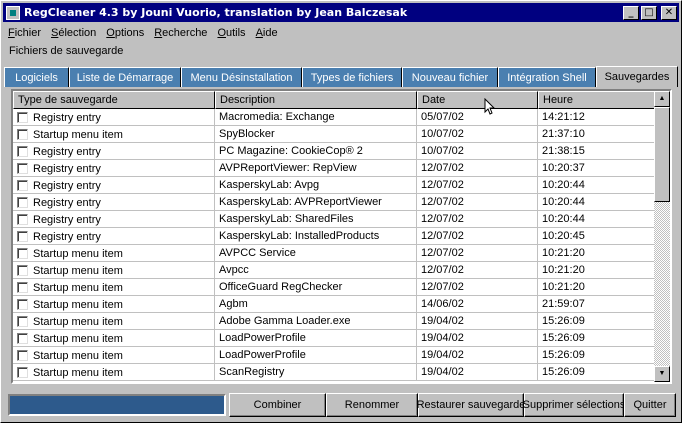 This screenshot has height=423, width=682. I want to click on section-title: Fichiers de sauvegarde, so click(66, 51).